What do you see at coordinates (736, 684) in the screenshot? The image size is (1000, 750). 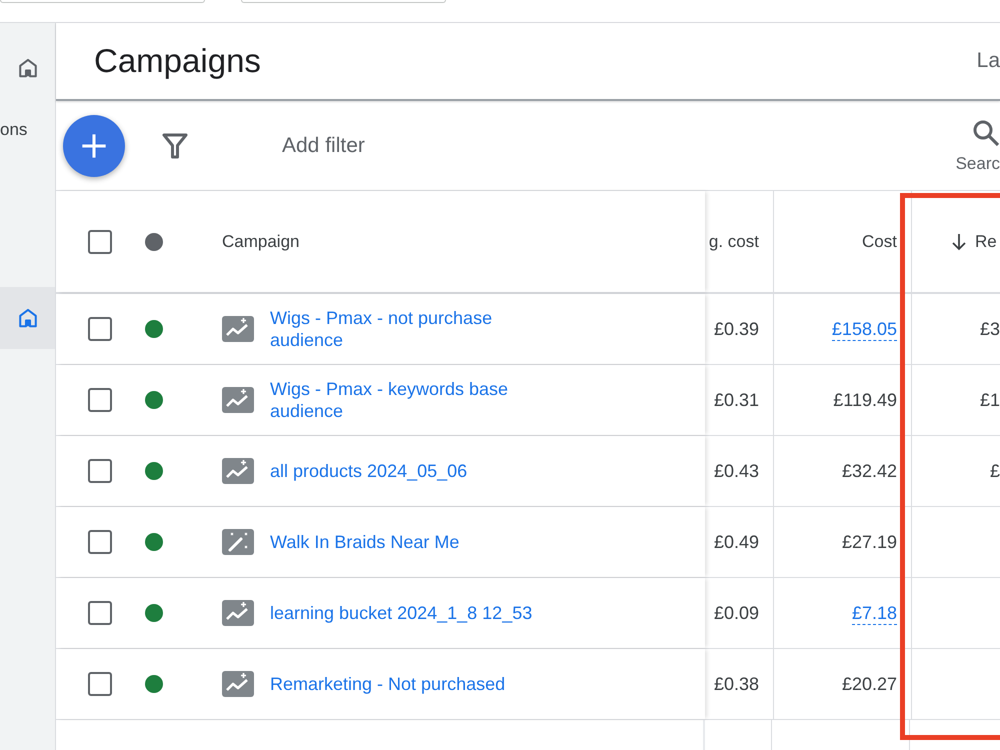 I see `table-cell: £0.38` at bounding box center [736, 684].